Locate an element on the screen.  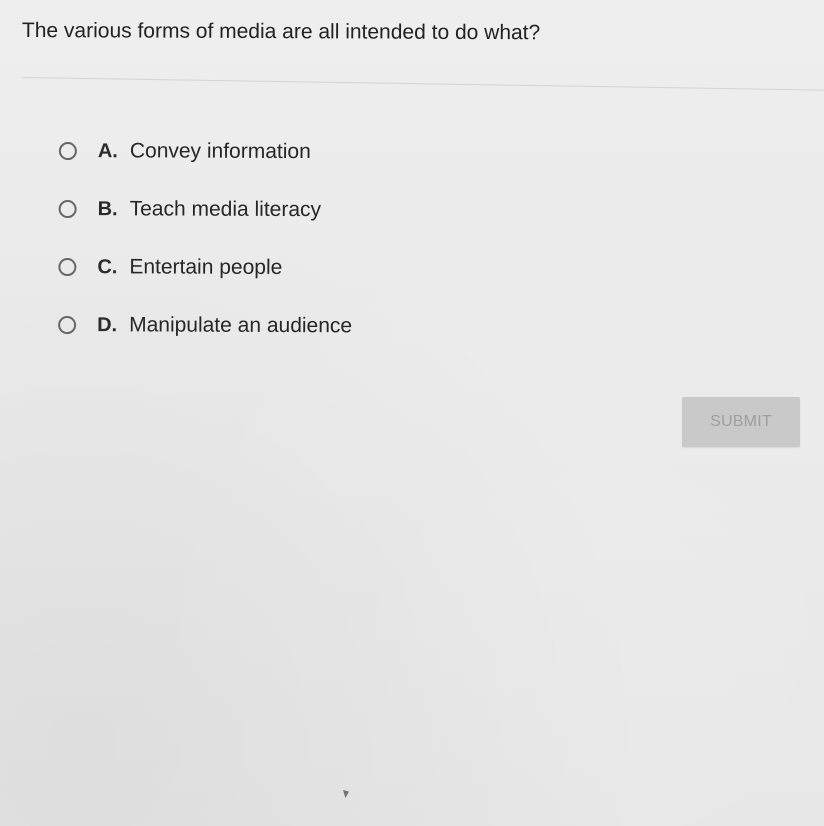
option-letter: A. is located at coordinates (107, 150).